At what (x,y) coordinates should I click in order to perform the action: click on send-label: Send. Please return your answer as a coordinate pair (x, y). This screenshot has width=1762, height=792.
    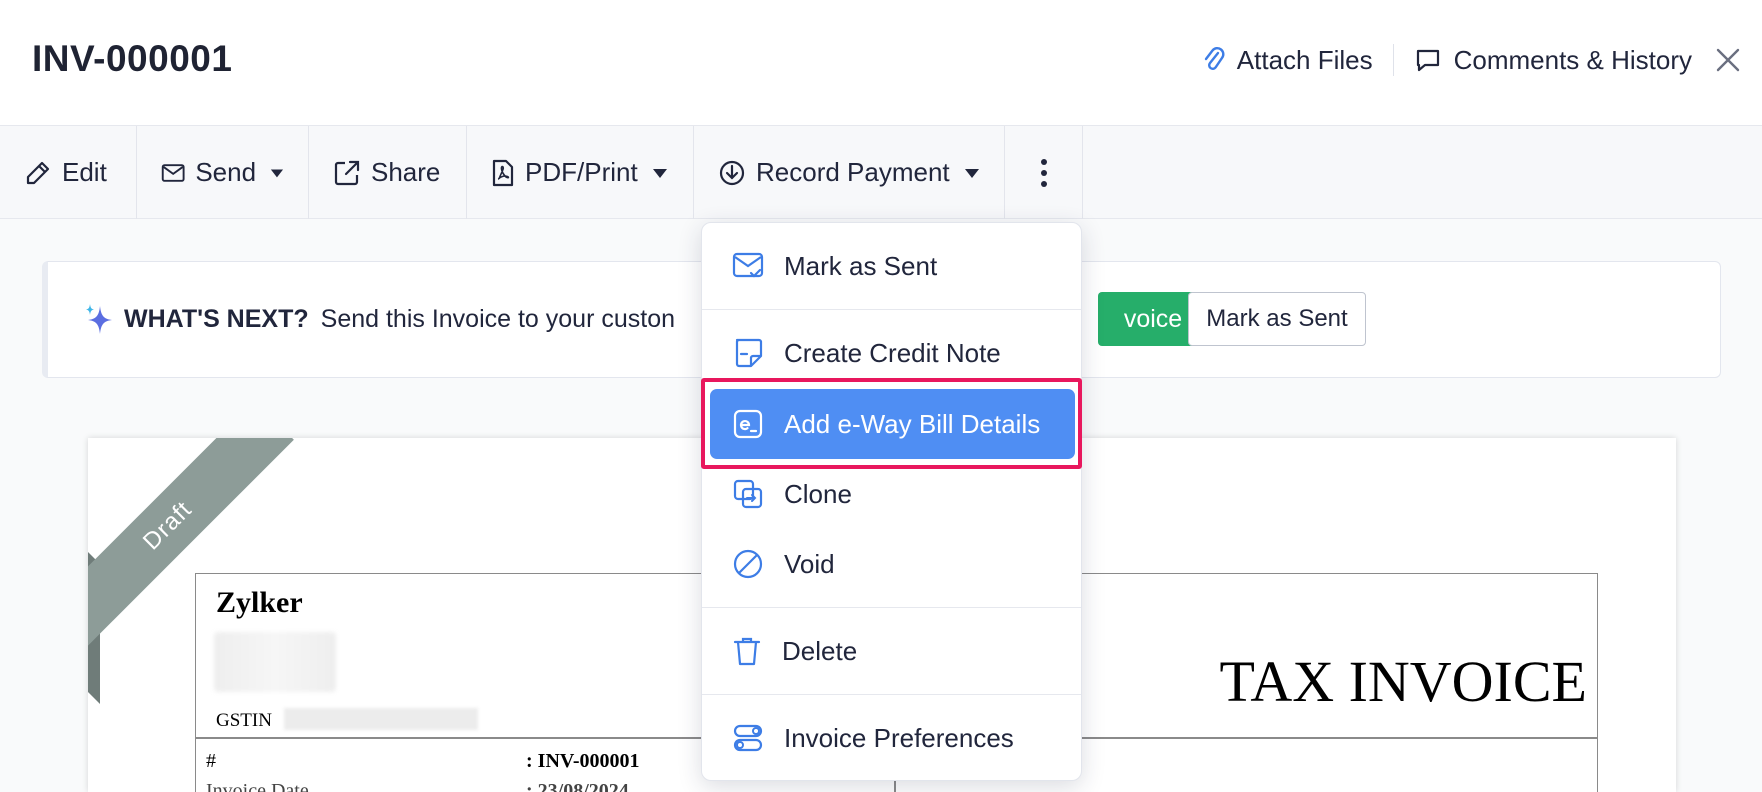
    Looking at the image, I should click on (226, 172).